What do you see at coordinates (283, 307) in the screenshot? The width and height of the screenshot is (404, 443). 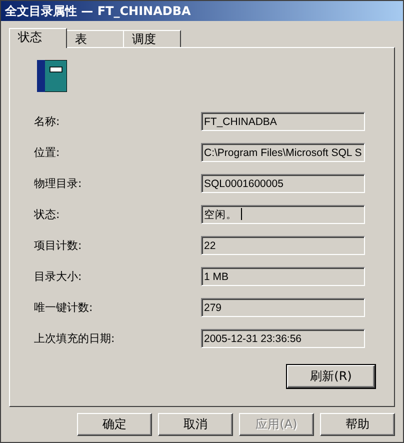 I see `read-only-field: 279` at bounding box center [283, 307].